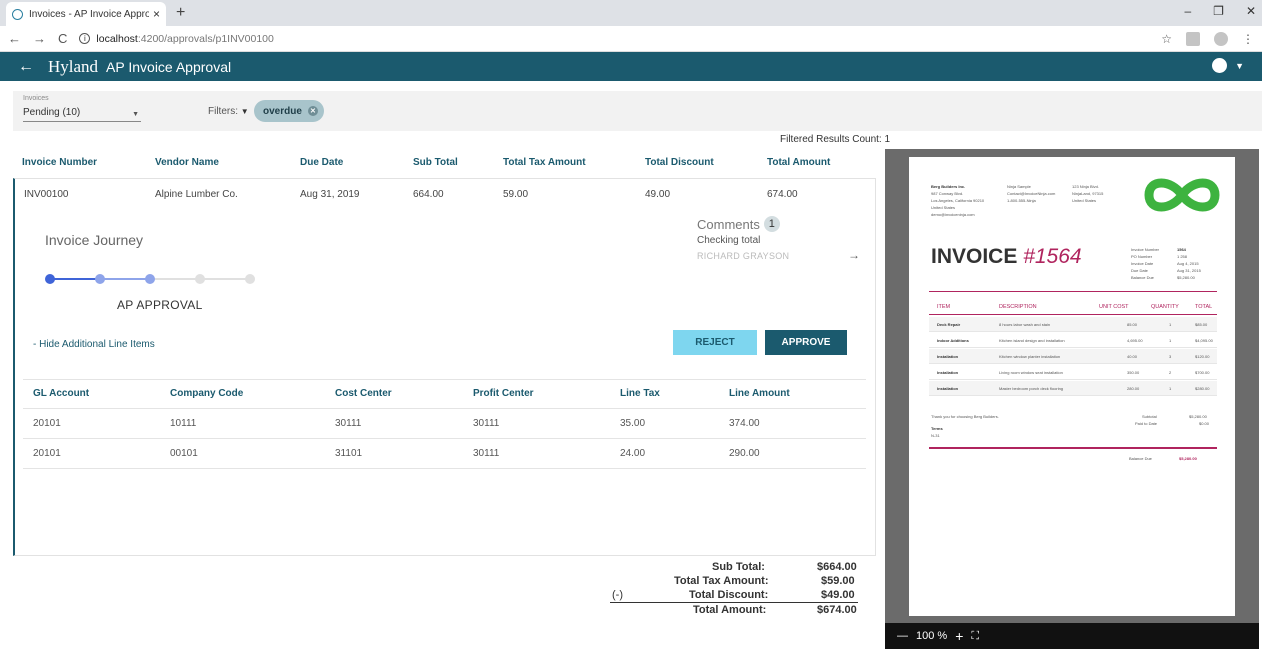 Image resolution: width=1262 pixels, height=653 pixels. What do you see at coordinates (39, 38) in the screenshot?
I see `forward-arrow-icon: →` at bounding box center [39, 38].